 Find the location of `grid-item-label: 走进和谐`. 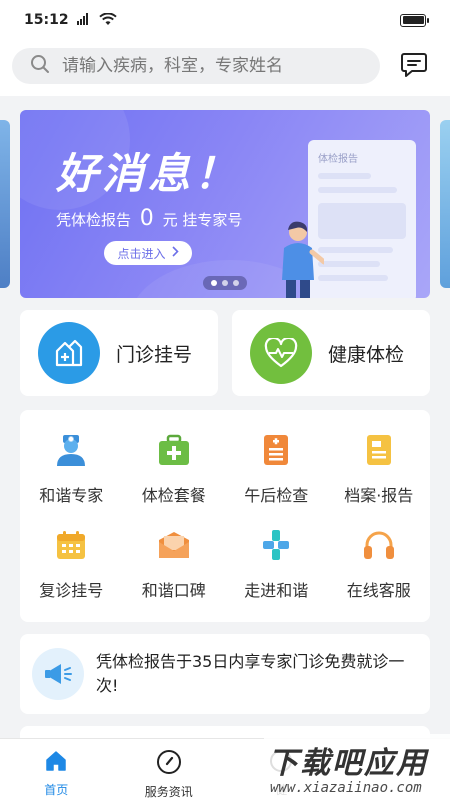

grid-item-label: 走进和谐 is located at coordinates (276, 590).